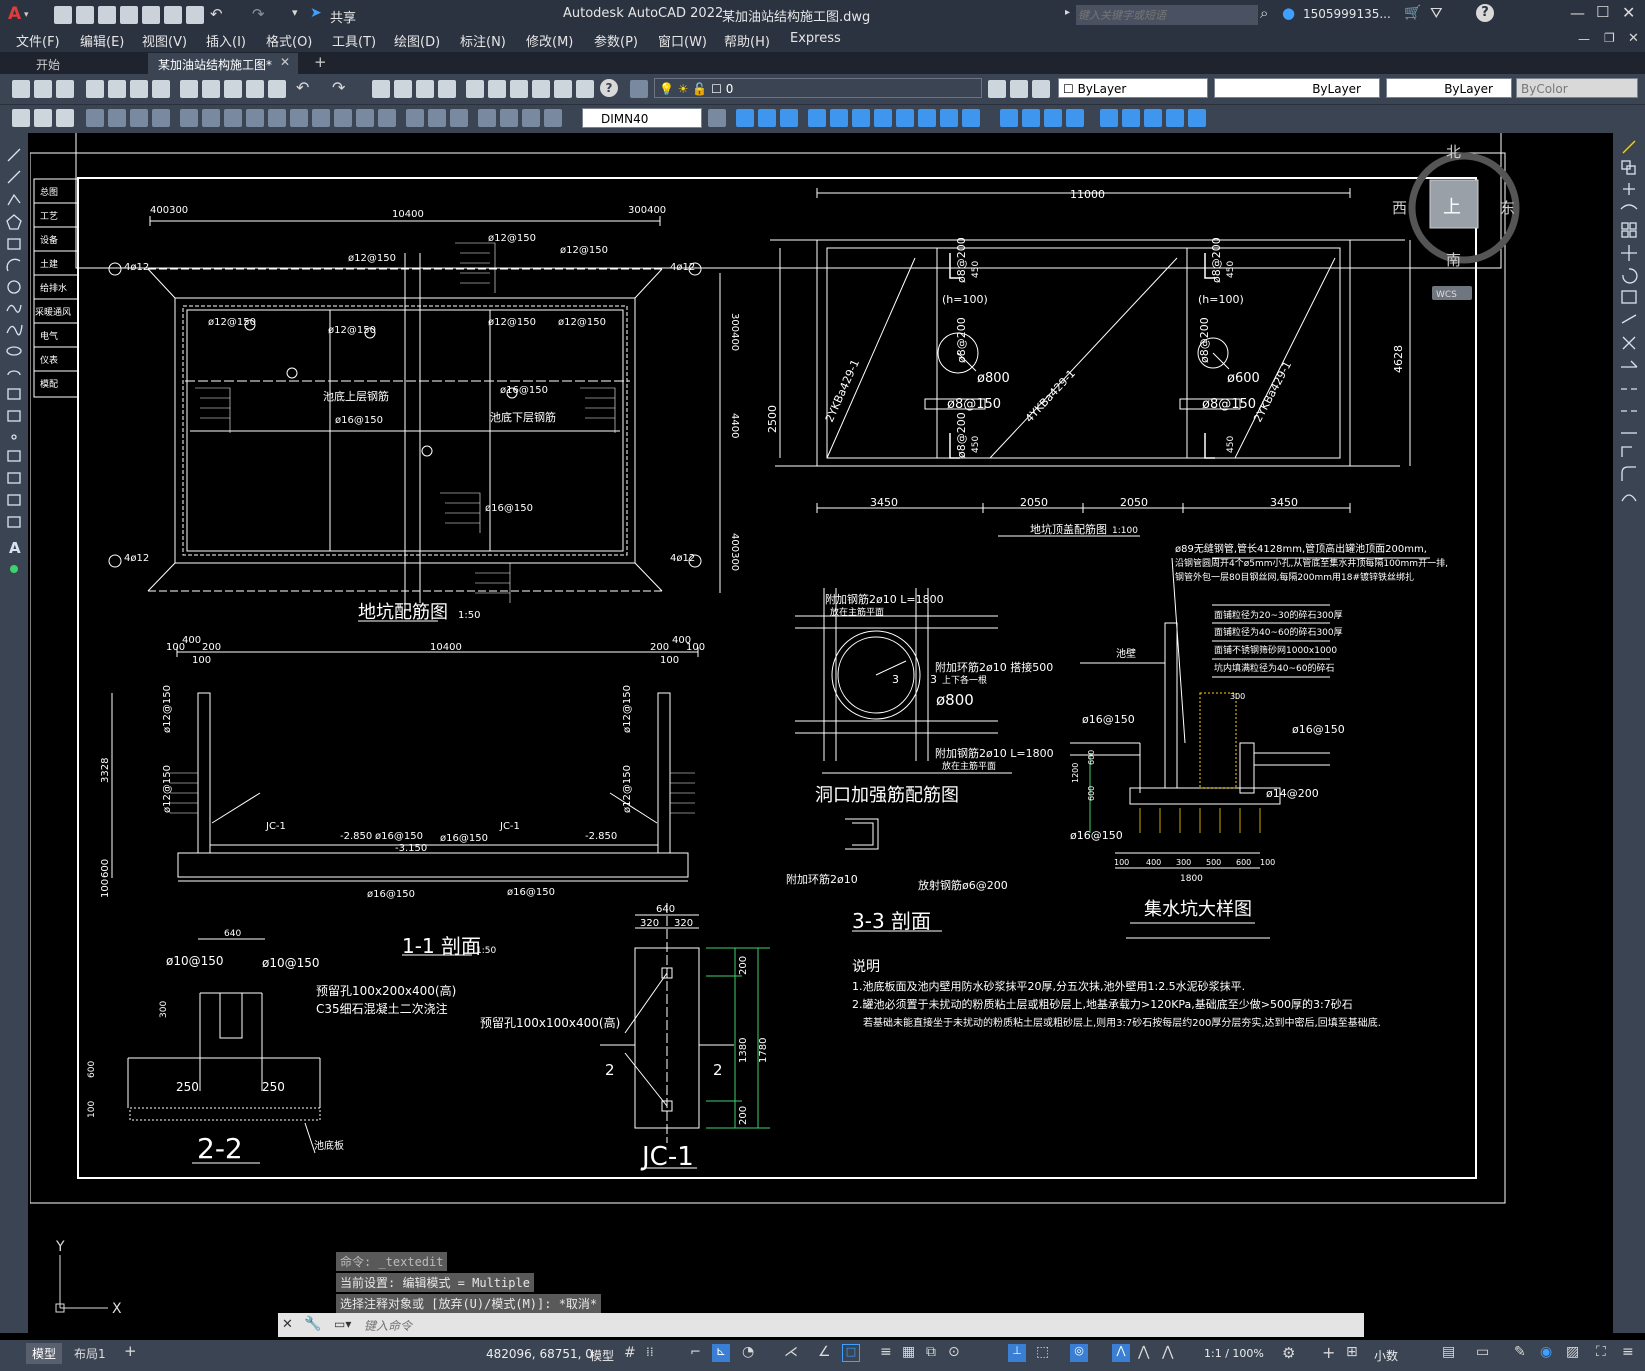 The image size is (1645, 1371). What do you see at coordinates (549, 40) in the screenshot?
I see `menu-modify: 修改(M)` at bounding box center [549, 40].